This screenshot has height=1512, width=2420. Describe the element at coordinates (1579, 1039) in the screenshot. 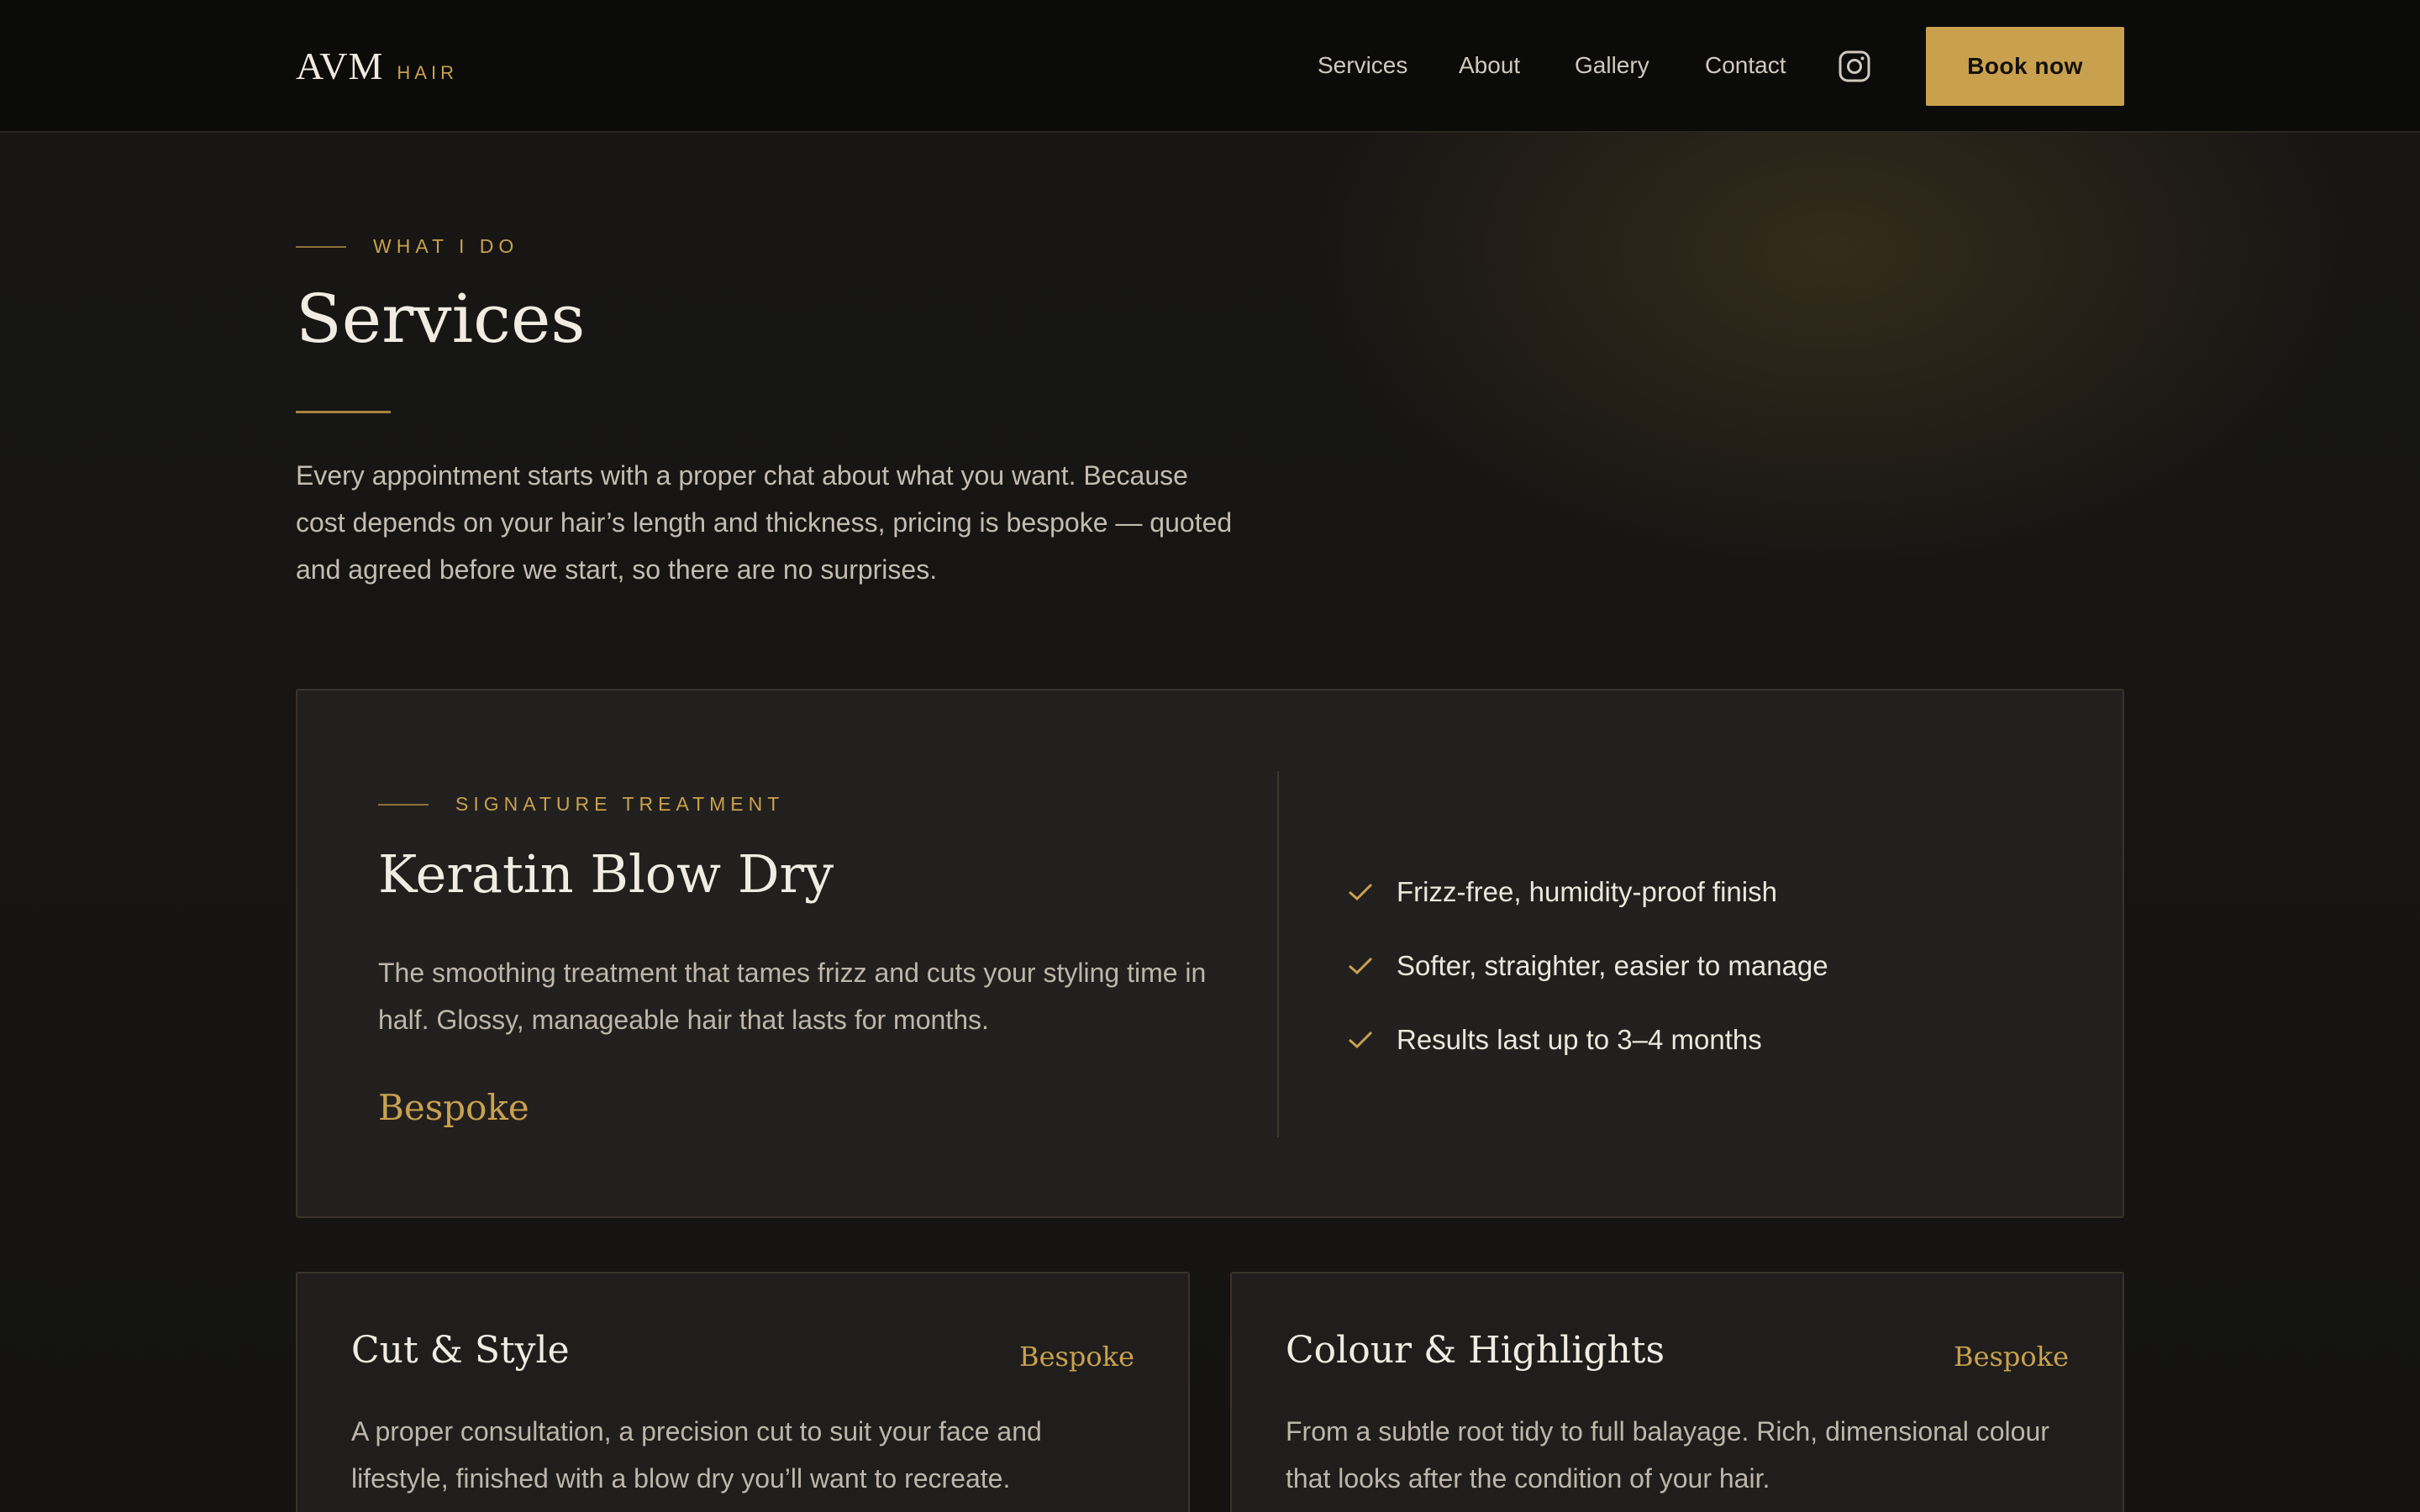

I see `benefit-text: Results last up to 3–4 months` at that location.